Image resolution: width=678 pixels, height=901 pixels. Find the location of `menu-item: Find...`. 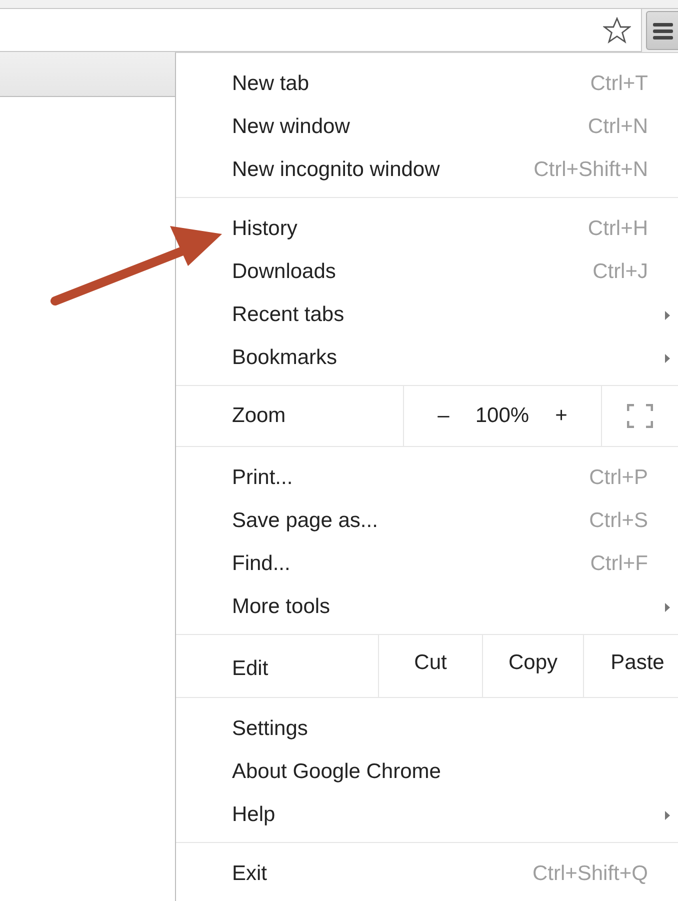

menu-item: Find... is located at coordinates (261, 564).